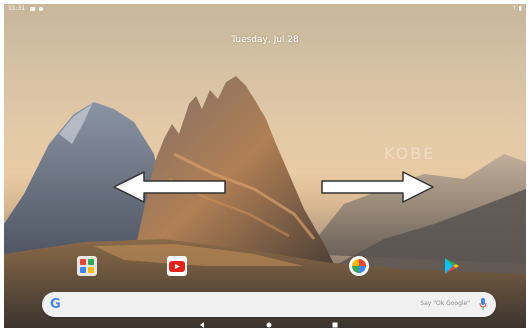 The image size is (530, 332). I want to click on wallpaper-watermark: KOBE, so click(410, 153).